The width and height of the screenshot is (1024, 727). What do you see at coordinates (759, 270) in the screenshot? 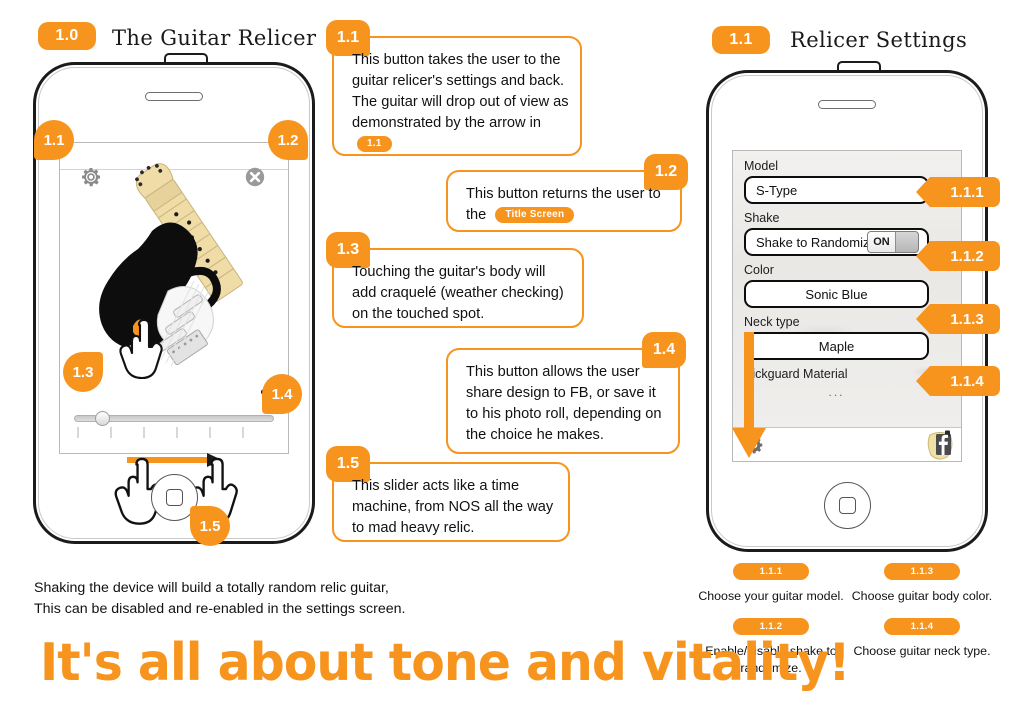
I see `settings-label-color: Color` at bounding box center [759, 270].